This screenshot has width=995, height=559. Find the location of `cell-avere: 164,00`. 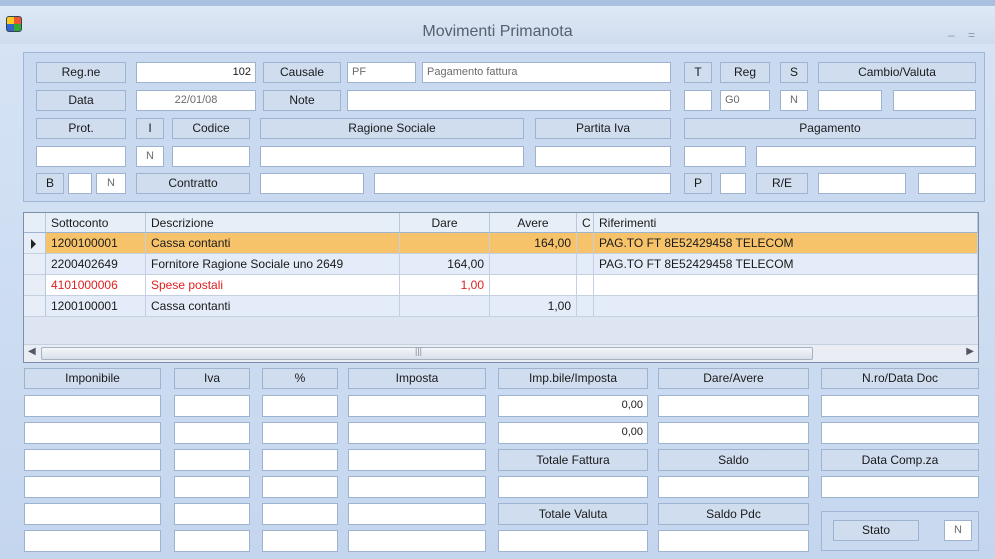

cell-avere: 164,00 is located at coordinates (533, 243).